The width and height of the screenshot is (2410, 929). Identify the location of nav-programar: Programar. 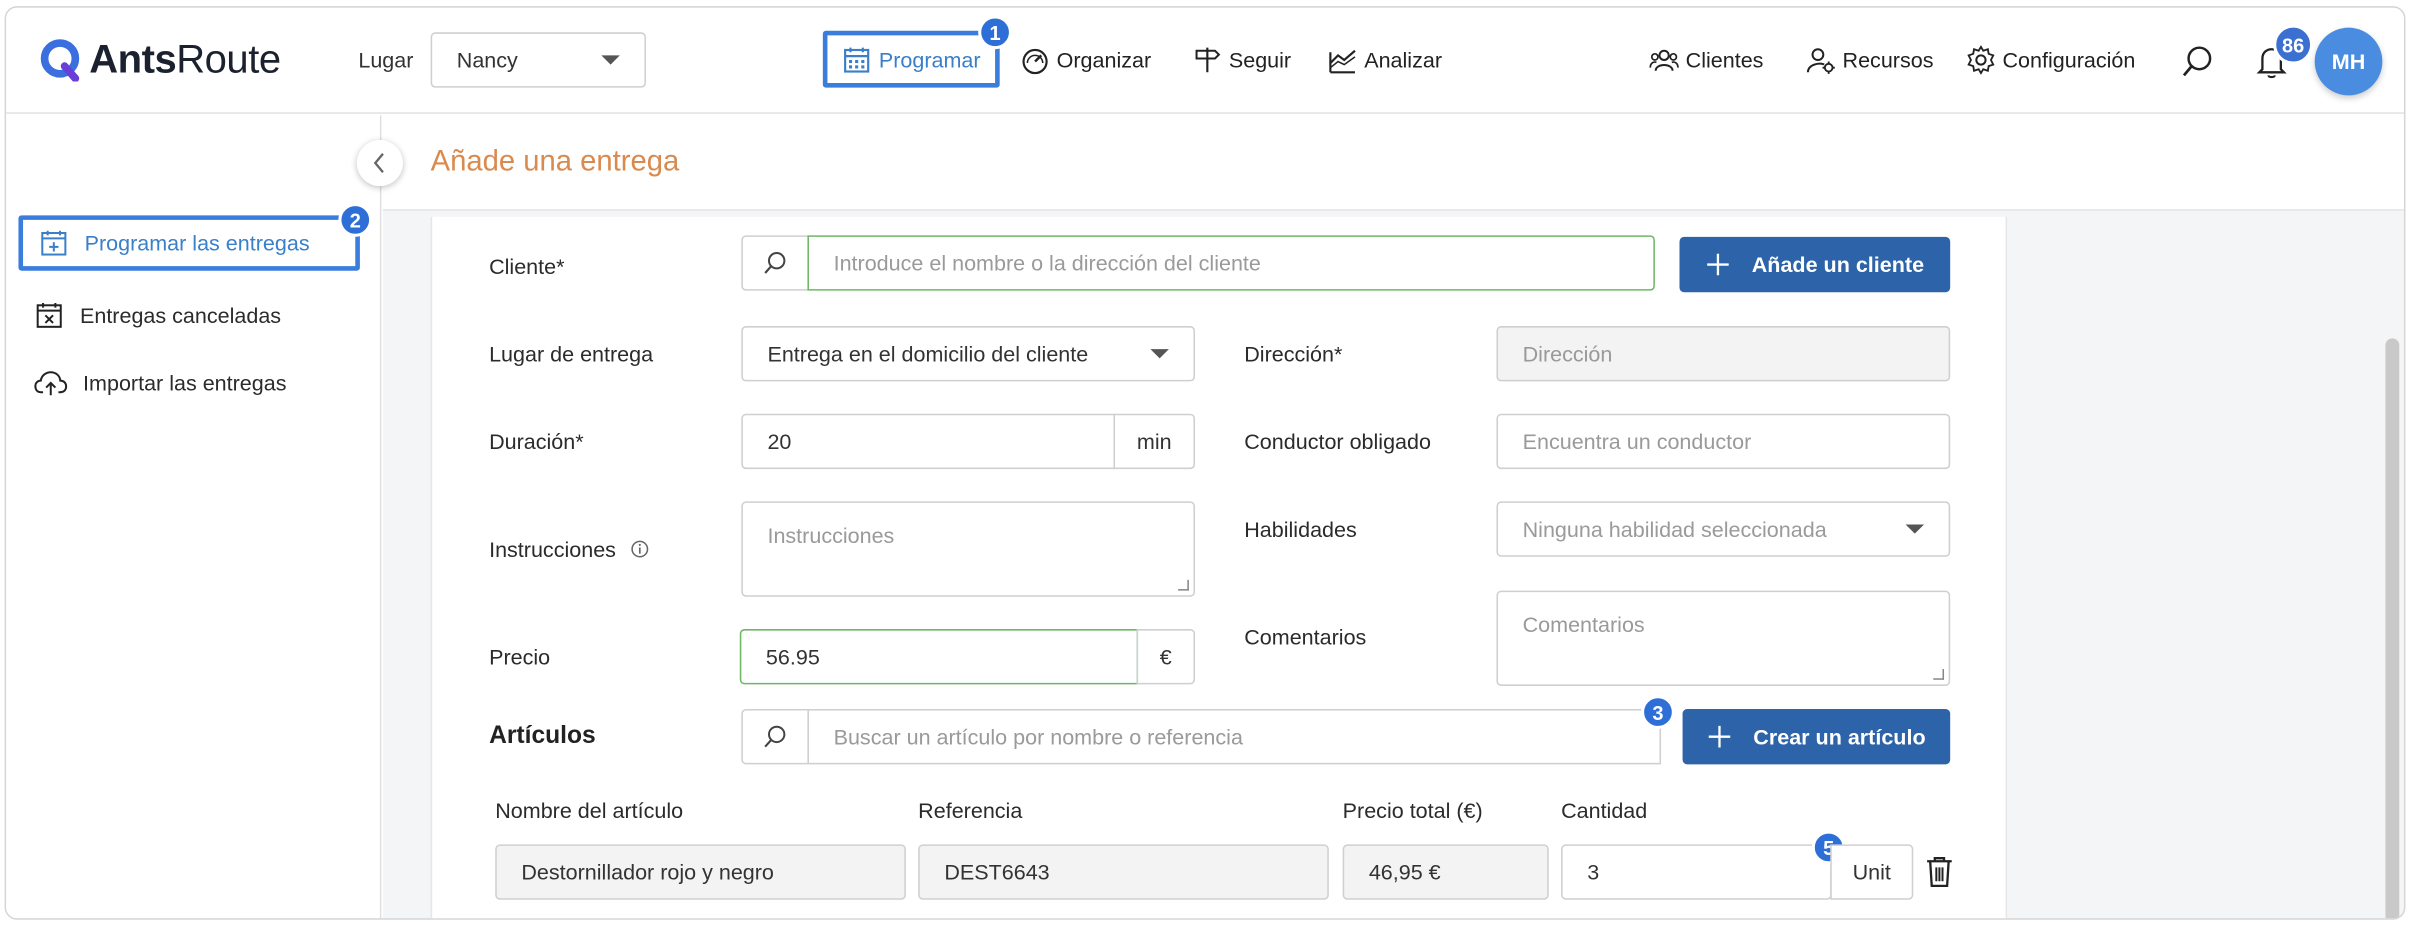
(911, 59).